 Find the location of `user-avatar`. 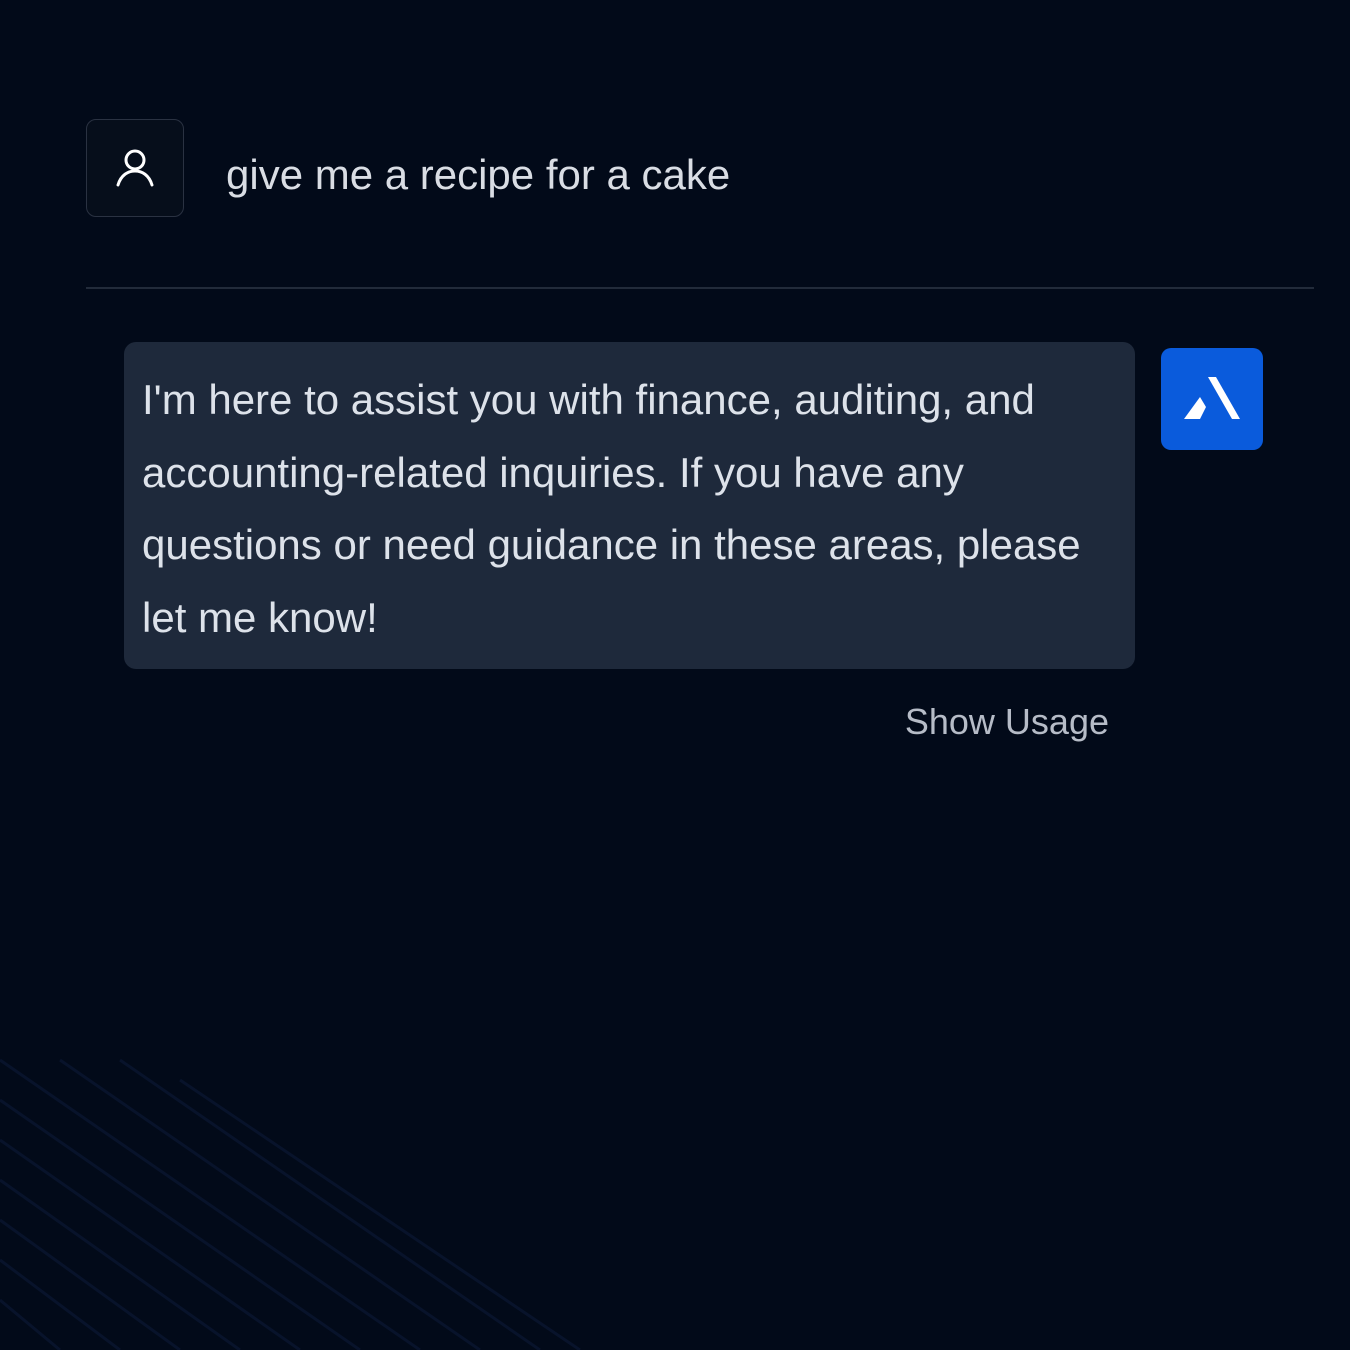

user-avatar is located at coordinates (135, 168).